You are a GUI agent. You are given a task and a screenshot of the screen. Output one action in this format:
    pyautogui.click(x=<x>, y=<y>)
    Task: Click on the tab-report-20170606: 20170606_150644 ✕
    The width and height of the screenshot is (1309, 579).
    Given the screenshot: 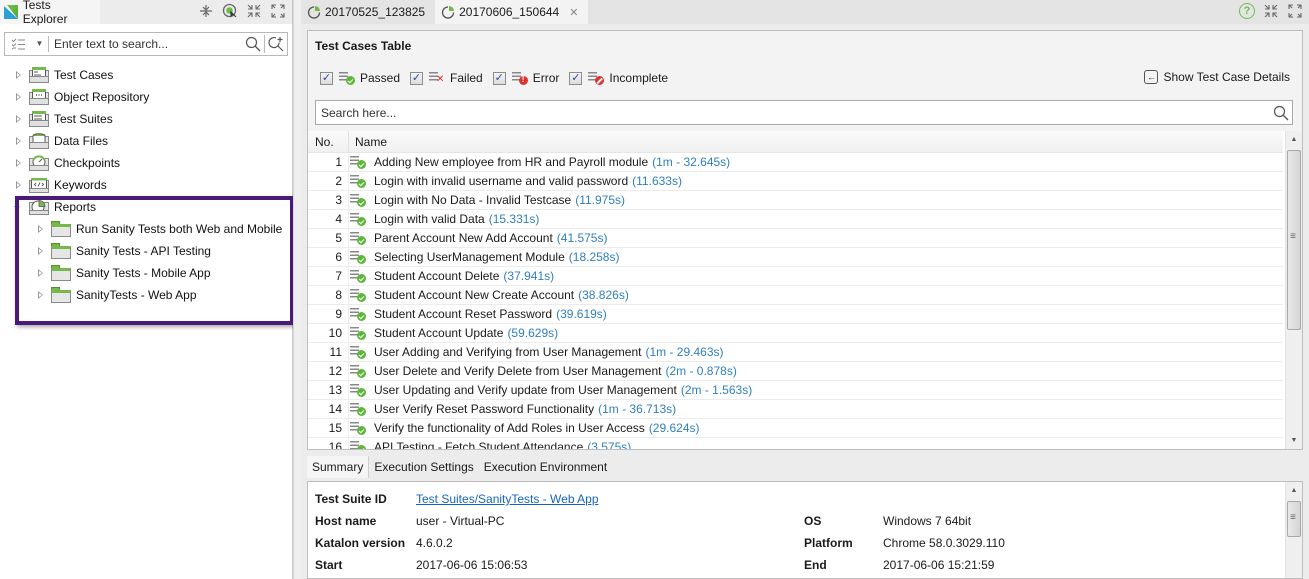 What is the action you would take?
    pyautogui.click(x=512, y=12)
    